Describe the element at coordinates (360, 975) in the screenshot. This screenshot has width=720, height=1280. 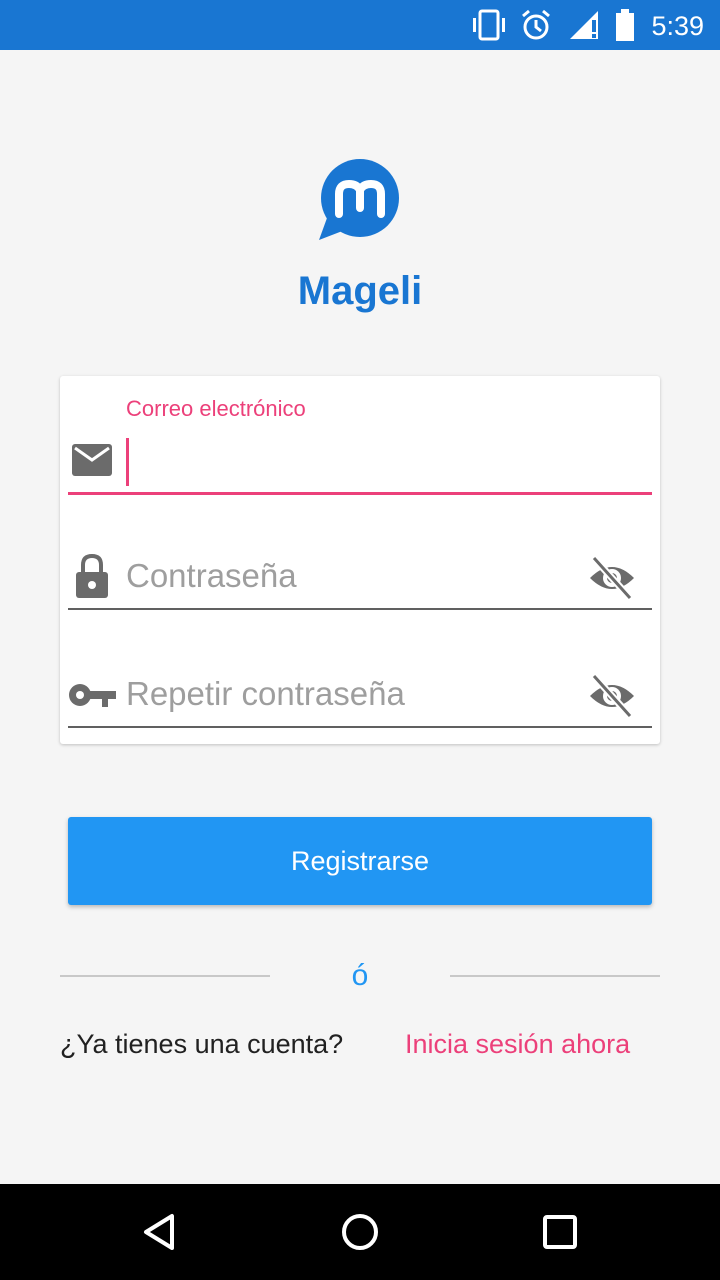
I see `divider-text: ó` at that location.